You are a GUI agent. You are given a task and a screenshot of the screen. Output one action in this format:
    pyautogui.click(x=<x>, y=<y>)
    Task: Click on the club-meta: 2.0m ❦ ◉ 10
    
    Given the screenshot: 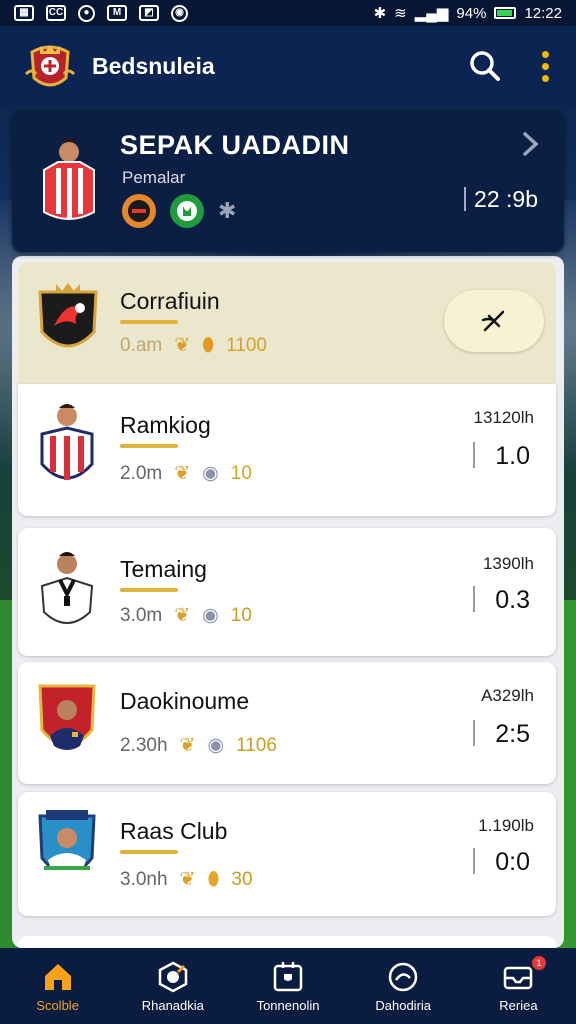 What is the action you would take?
    pyautogui.click(x=186, y=473)
    